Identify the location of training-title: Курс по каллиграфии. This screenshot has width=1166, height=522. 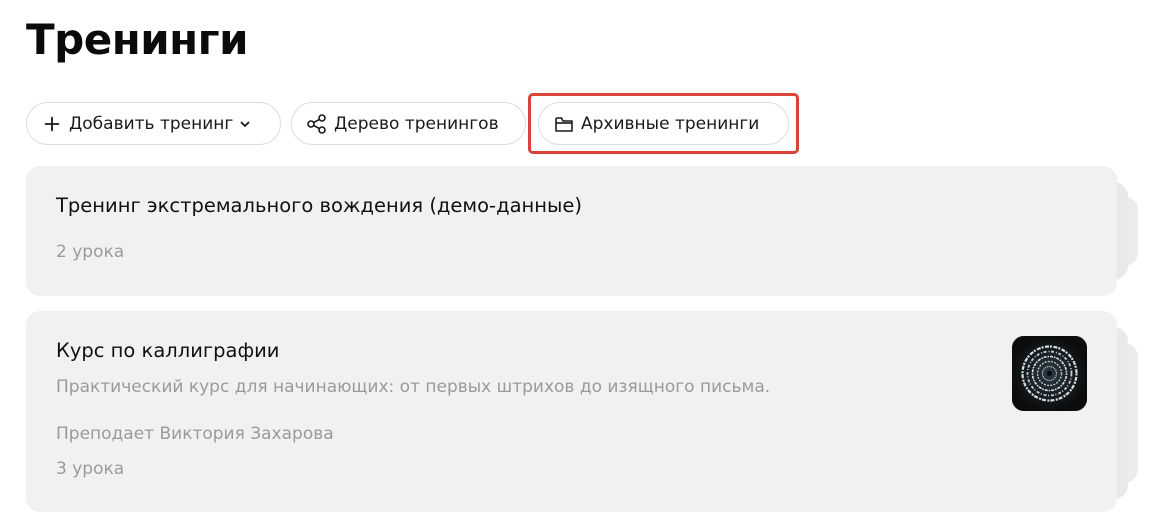
(168, 350).